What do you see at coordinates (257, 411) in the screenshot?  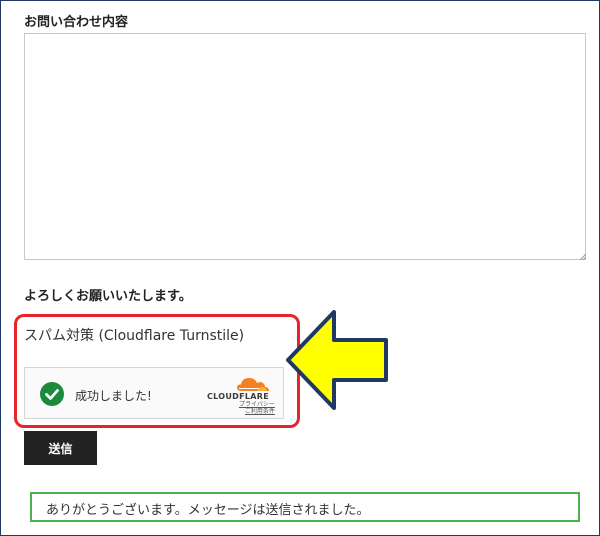 I see `terms-link: ご利用条件` at bounding box center [257, 411].